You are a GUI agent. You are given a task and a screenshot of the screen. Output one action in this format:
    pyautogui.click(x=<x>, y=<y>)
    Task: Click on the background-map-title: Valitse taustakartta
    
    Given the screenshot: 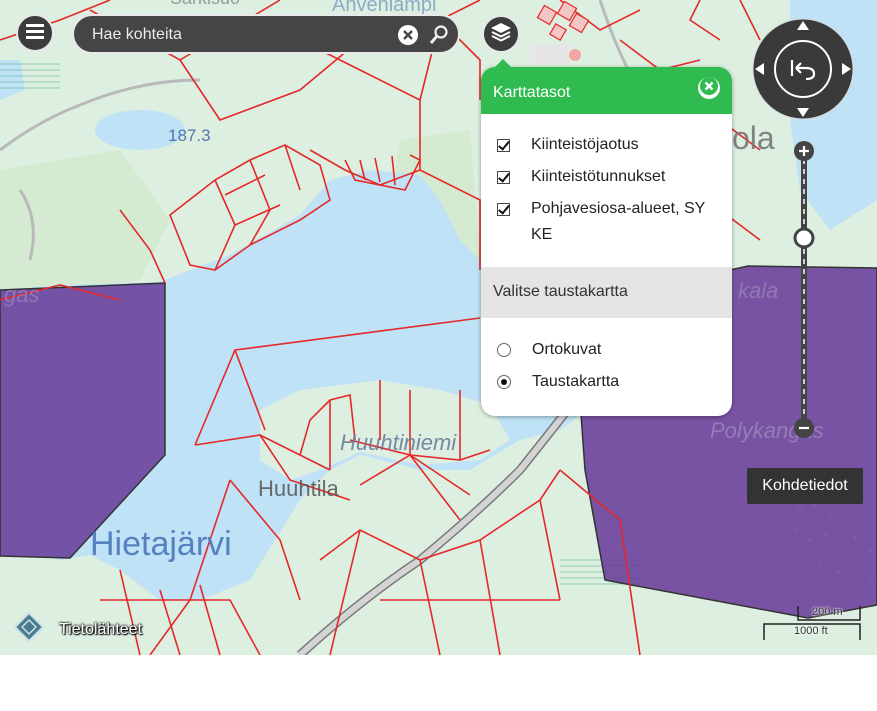 What is the action you would take?
    pyautogui.click(x=560, y=291)
    